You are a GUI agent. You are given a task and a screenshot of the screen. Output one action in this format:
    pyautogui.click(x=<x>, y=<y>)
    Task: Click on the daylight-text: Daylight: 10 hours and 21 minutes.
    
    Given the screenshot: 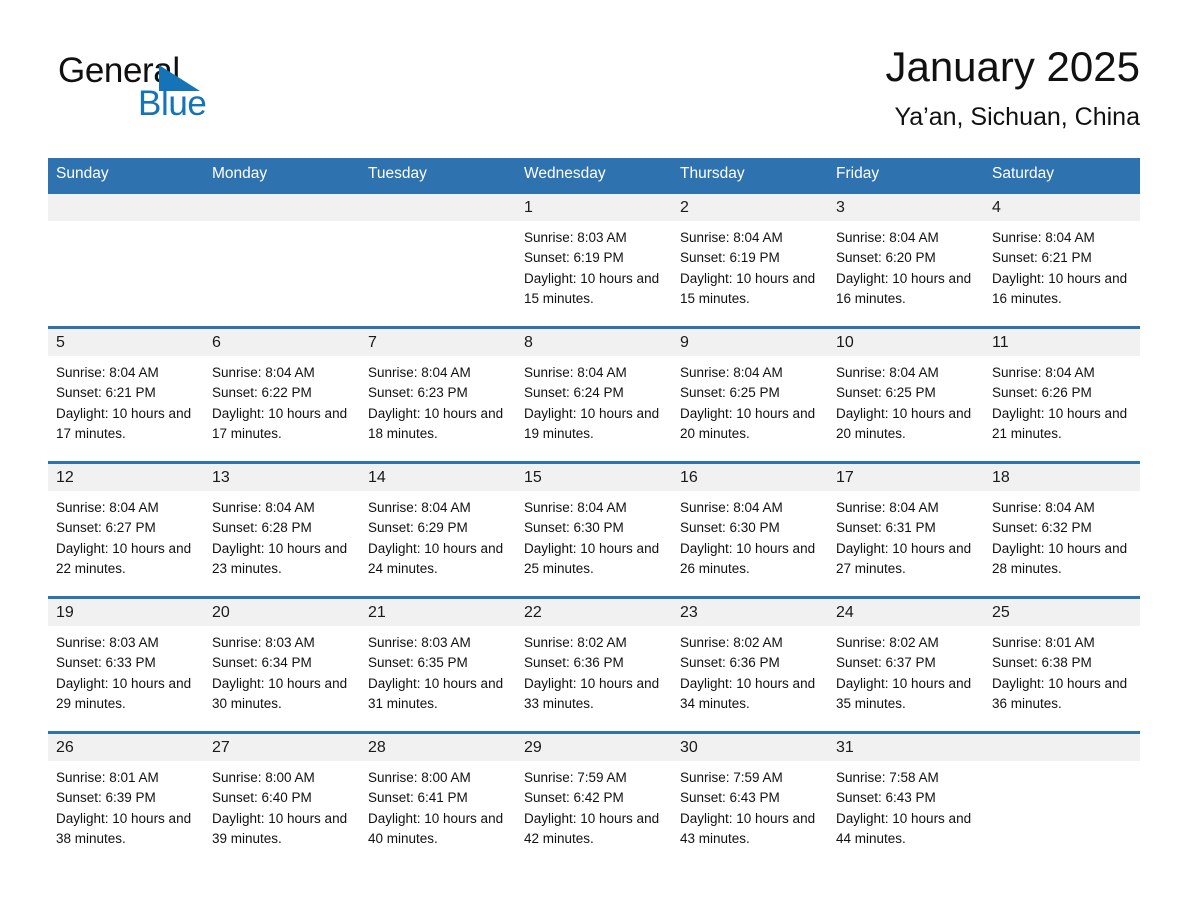 What is the action you would take?
    pyautogui.click(x=1060, y=423)
    